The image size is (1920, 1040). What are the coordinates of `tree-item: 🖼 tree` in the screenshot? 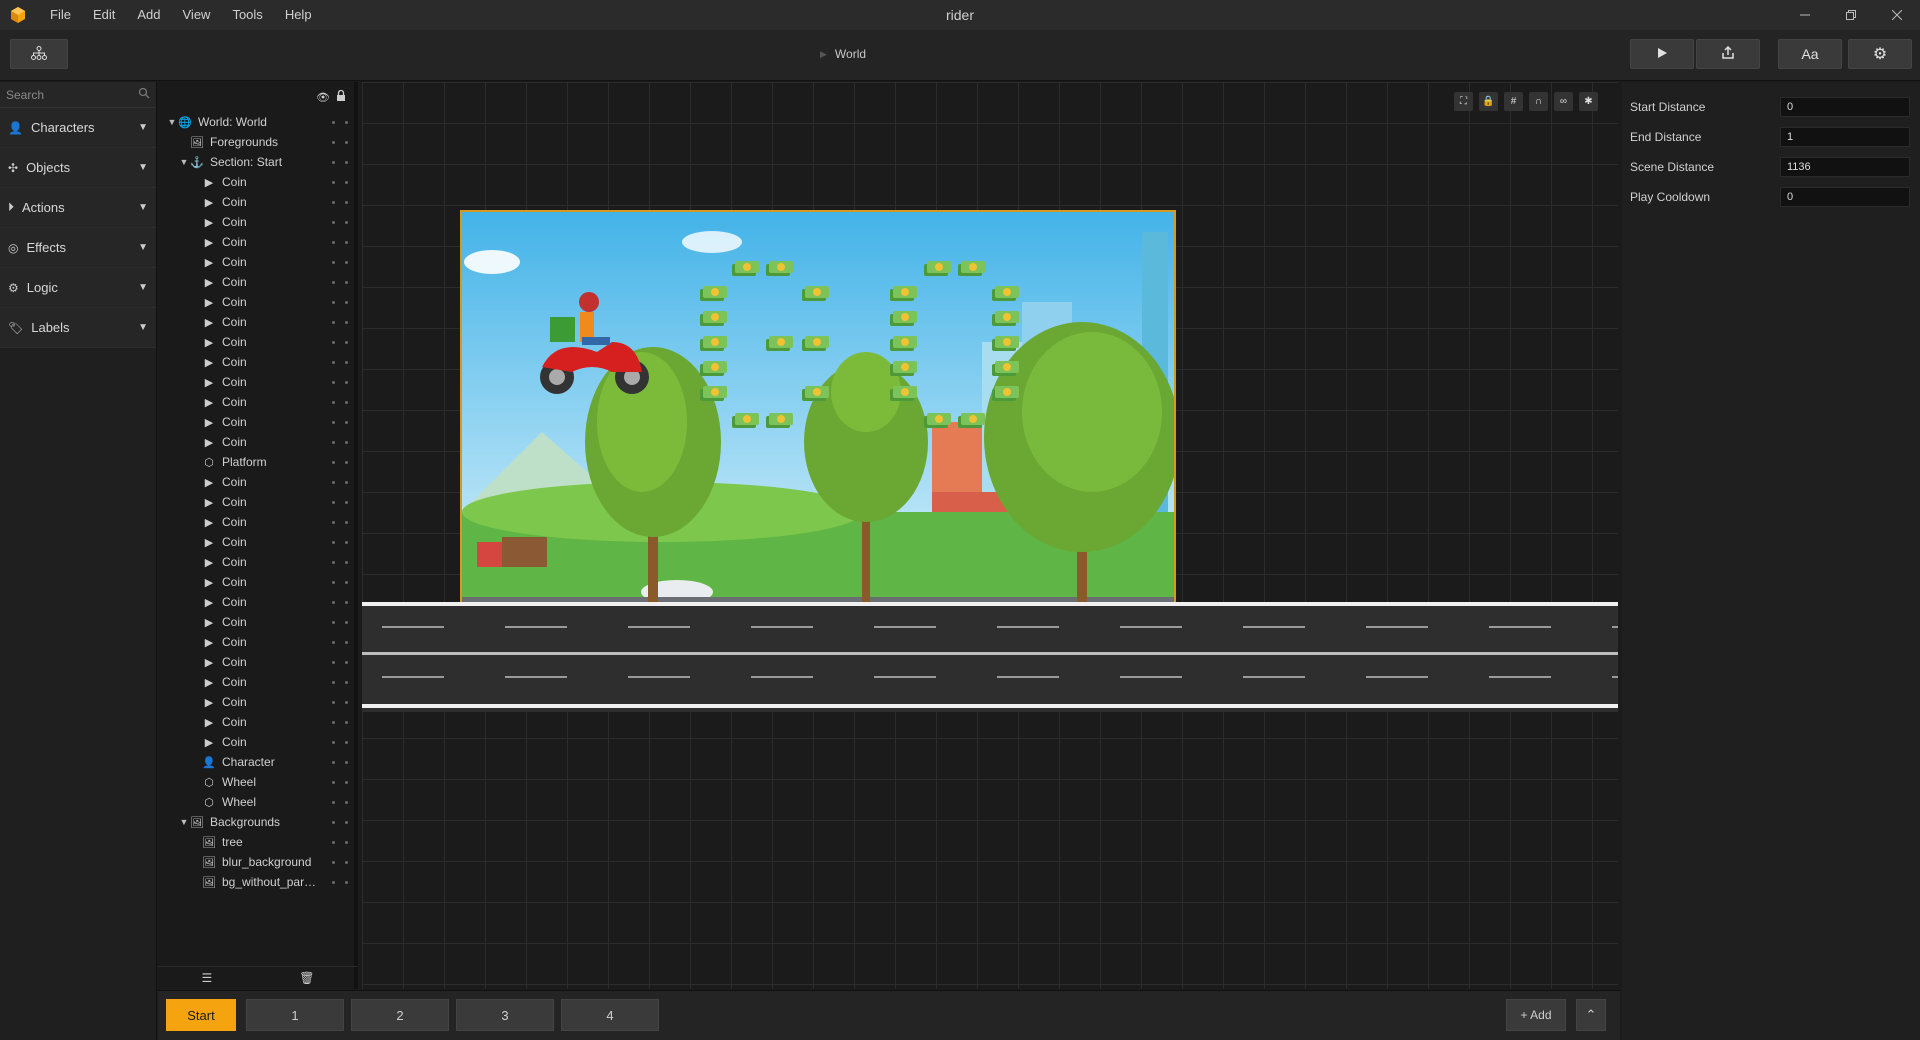 It's located at (256, 842).